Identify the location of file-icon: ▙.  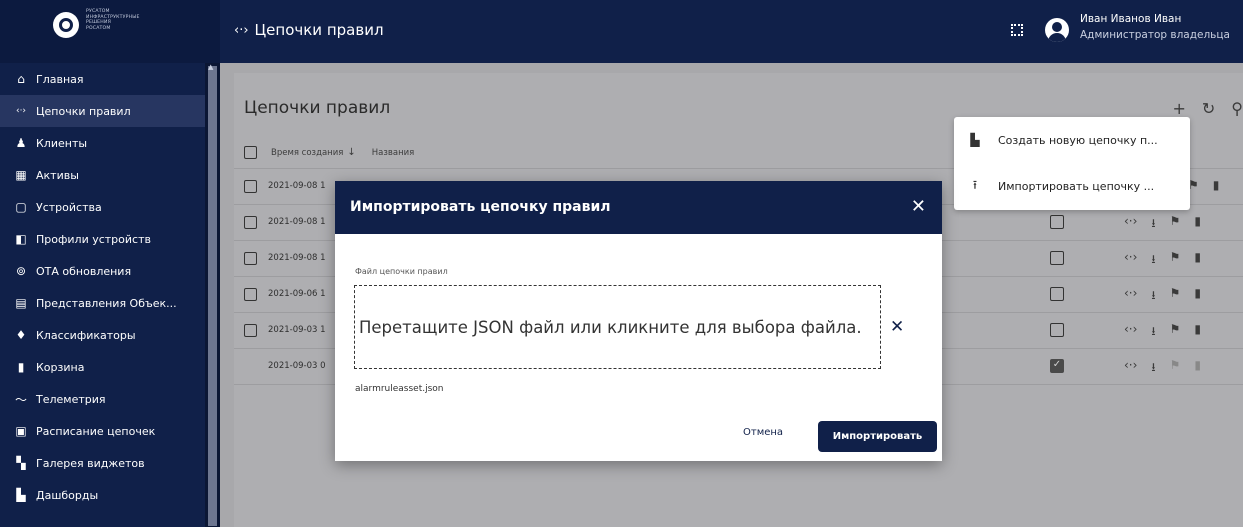
(975, 140).